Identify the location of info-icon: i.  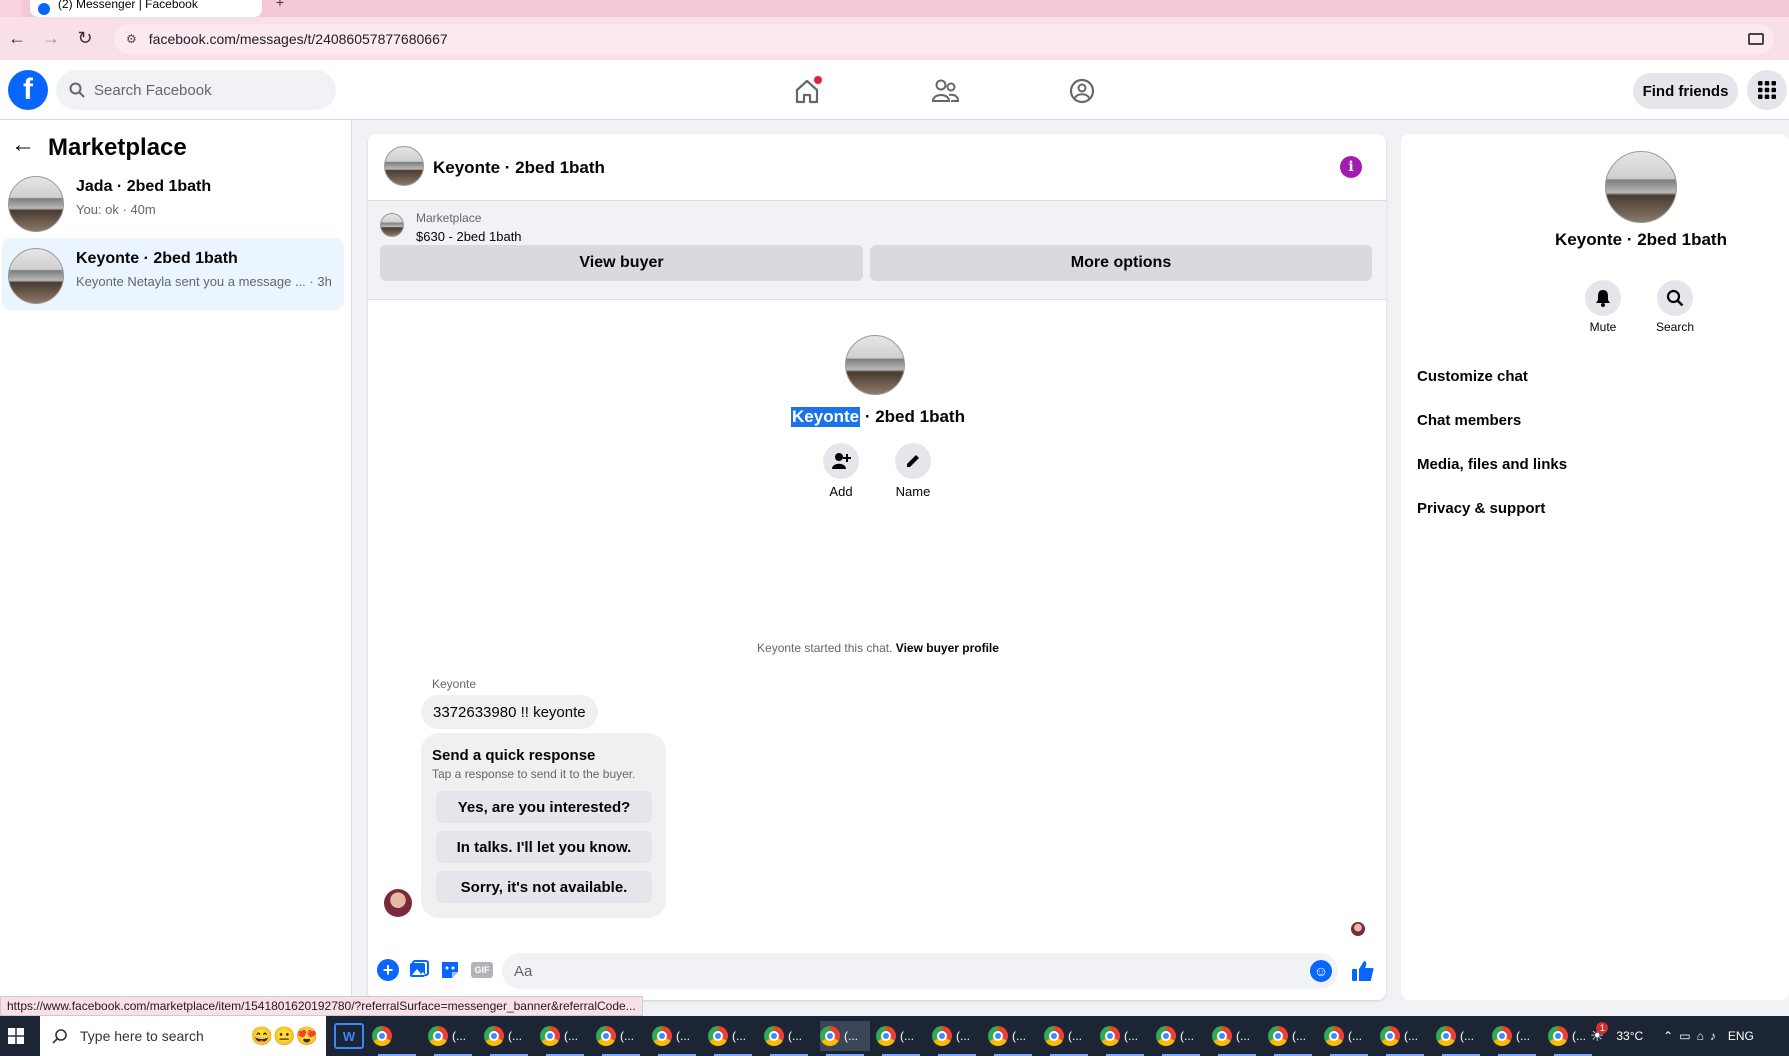
(1351, 167).